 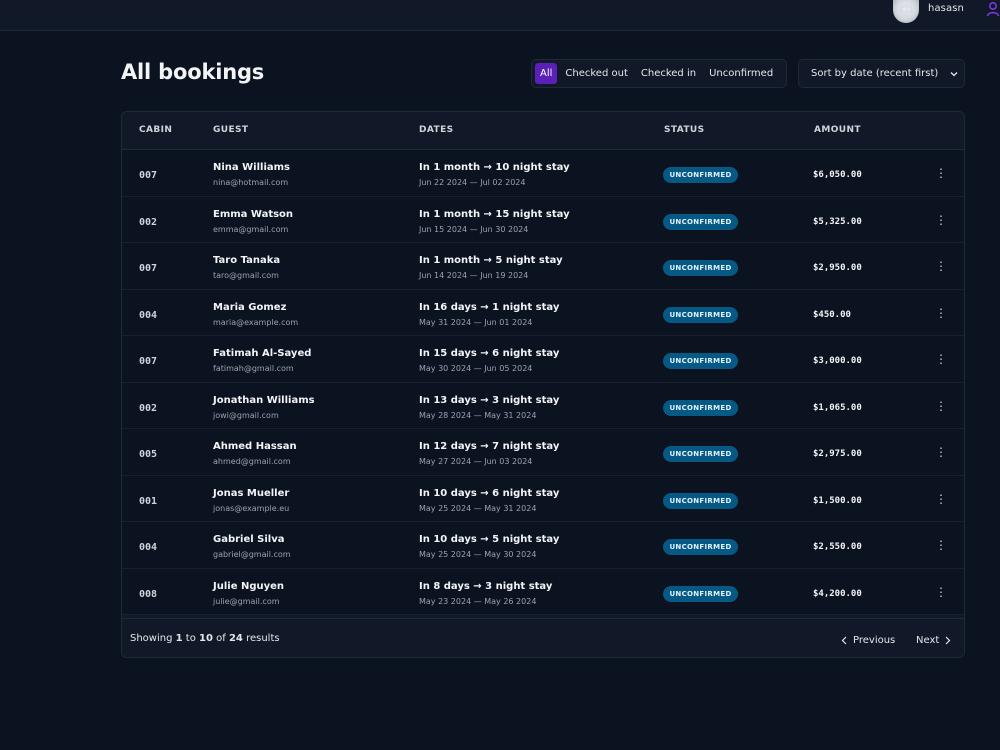 What do you see at coordinates (252, 546) in the screenshot?
I see `guest-cell: Gabriel Silva gabriel@gmail.com` at bounding box center [252, 546].